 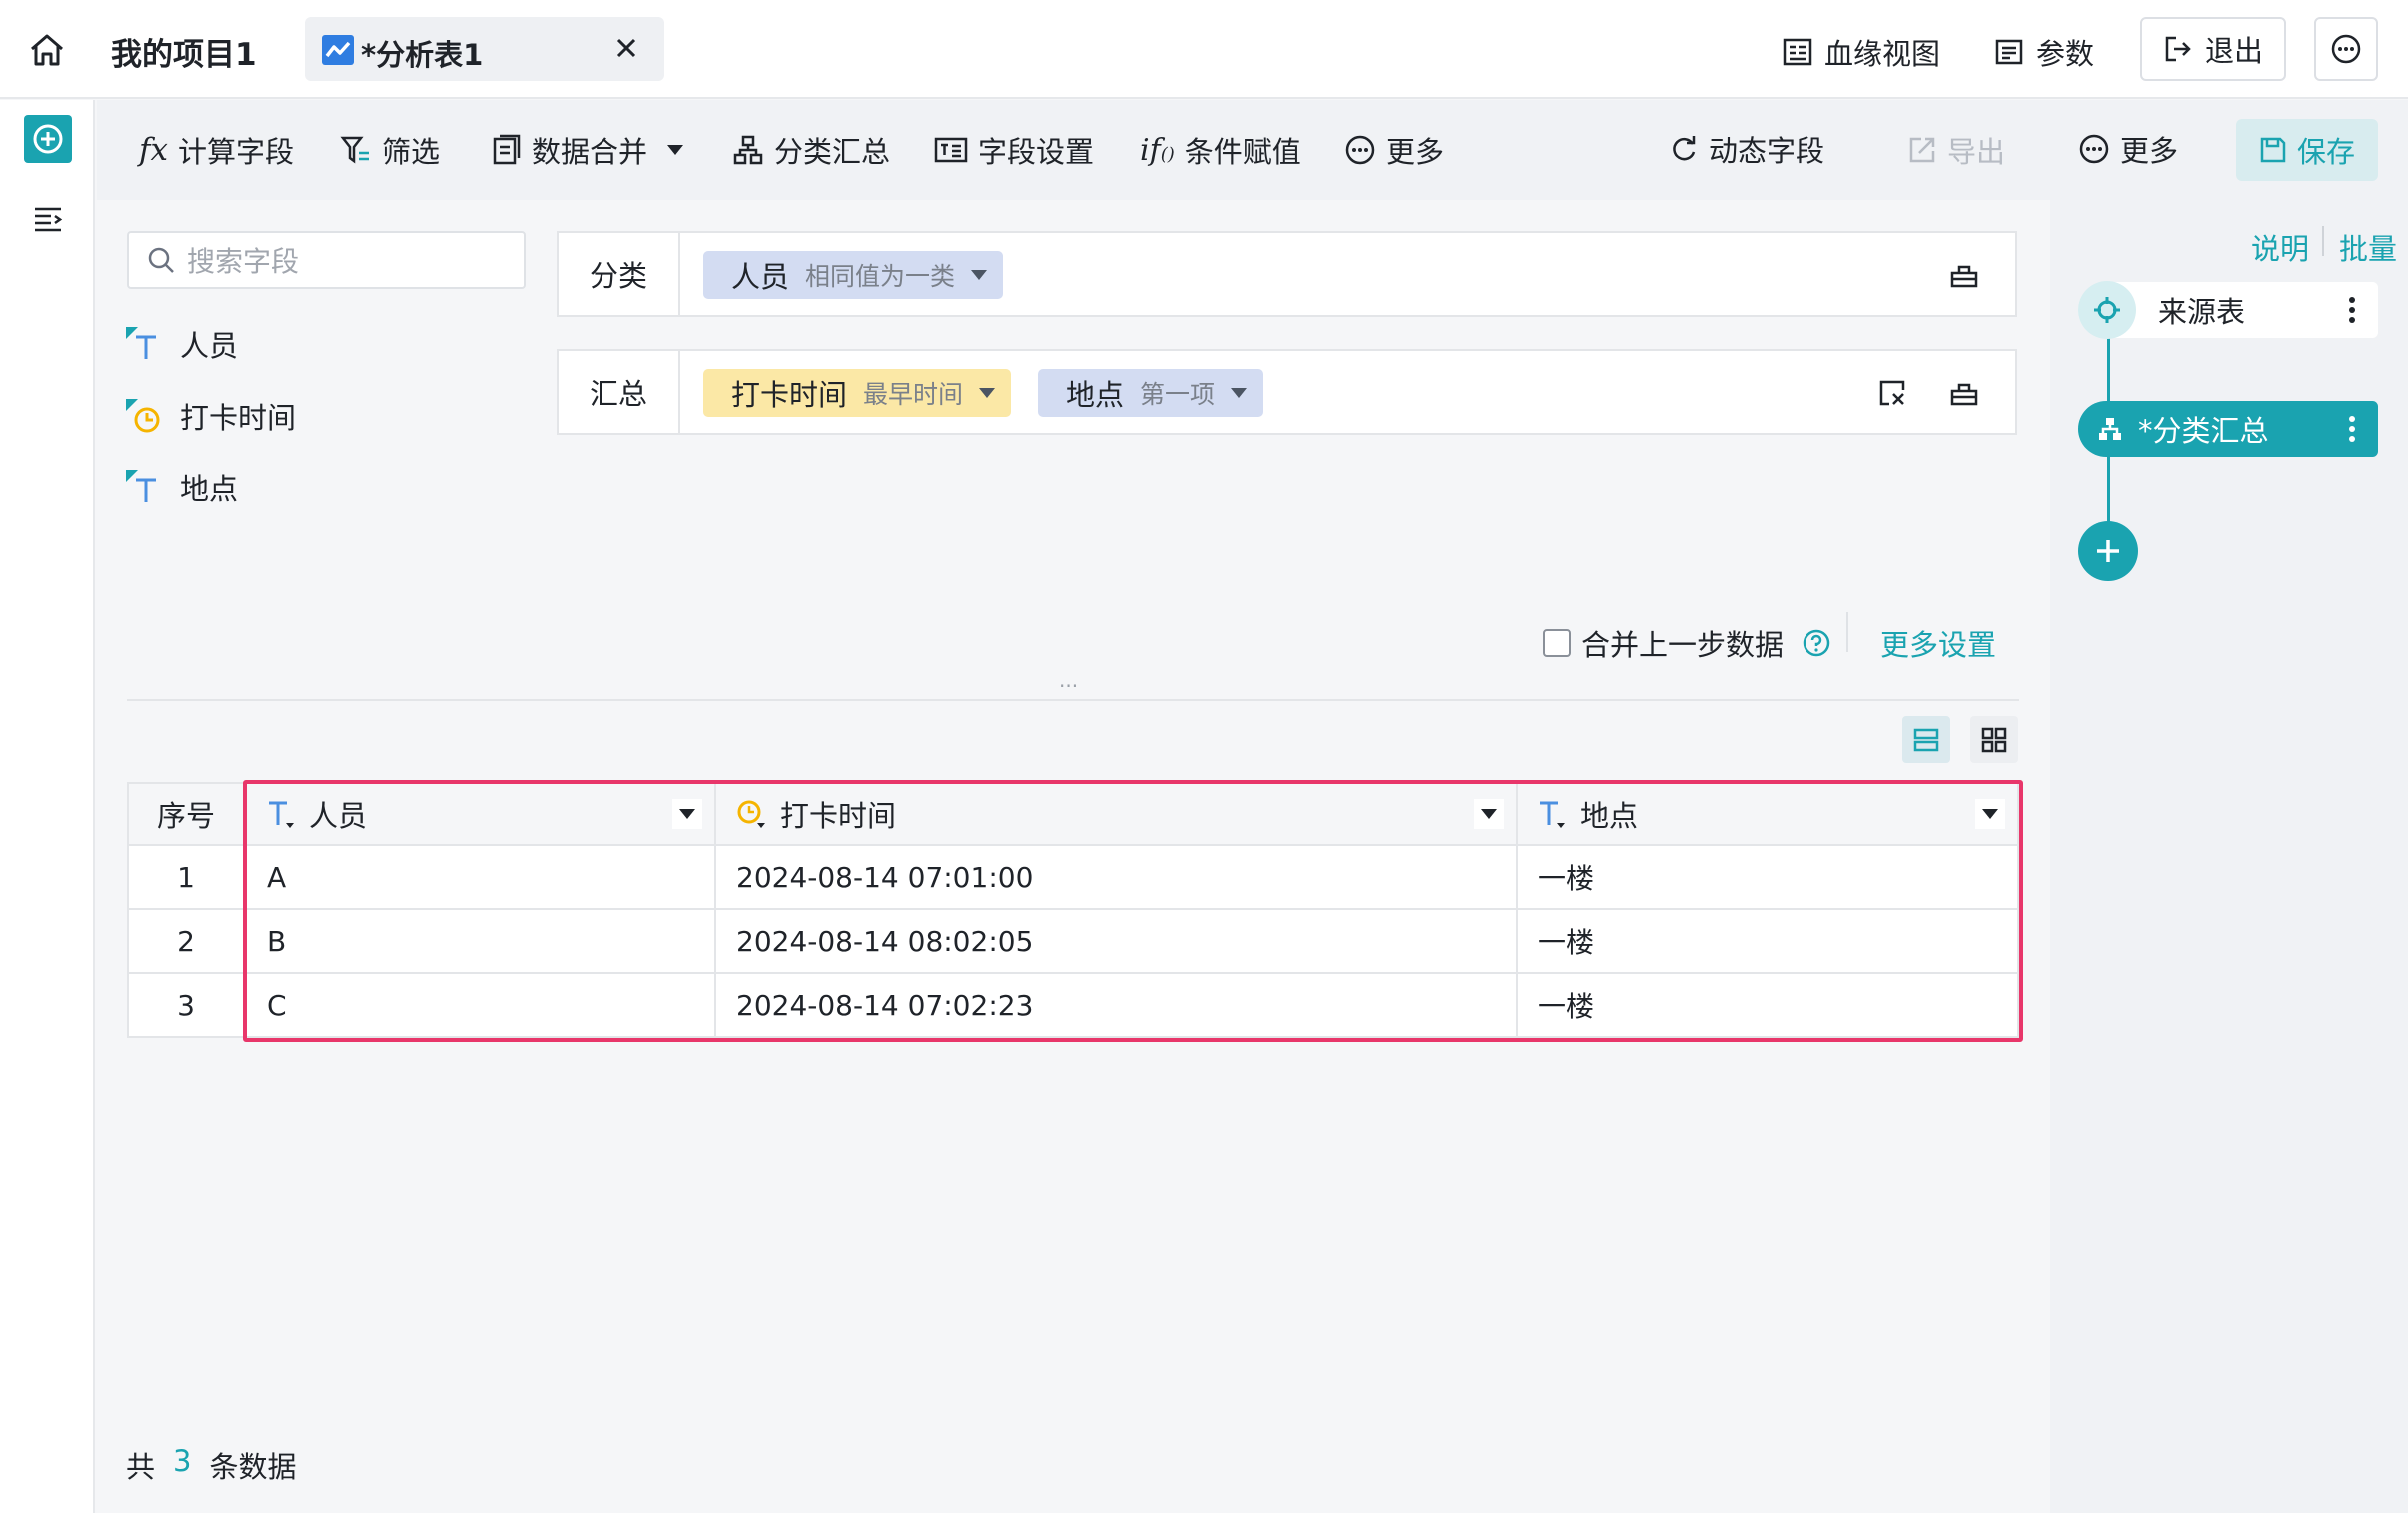 What do you see at coordinates (1036, 152) in the screenshot?
I see `field-settings-label: 字段设置` at bounding box center [1036, 152].